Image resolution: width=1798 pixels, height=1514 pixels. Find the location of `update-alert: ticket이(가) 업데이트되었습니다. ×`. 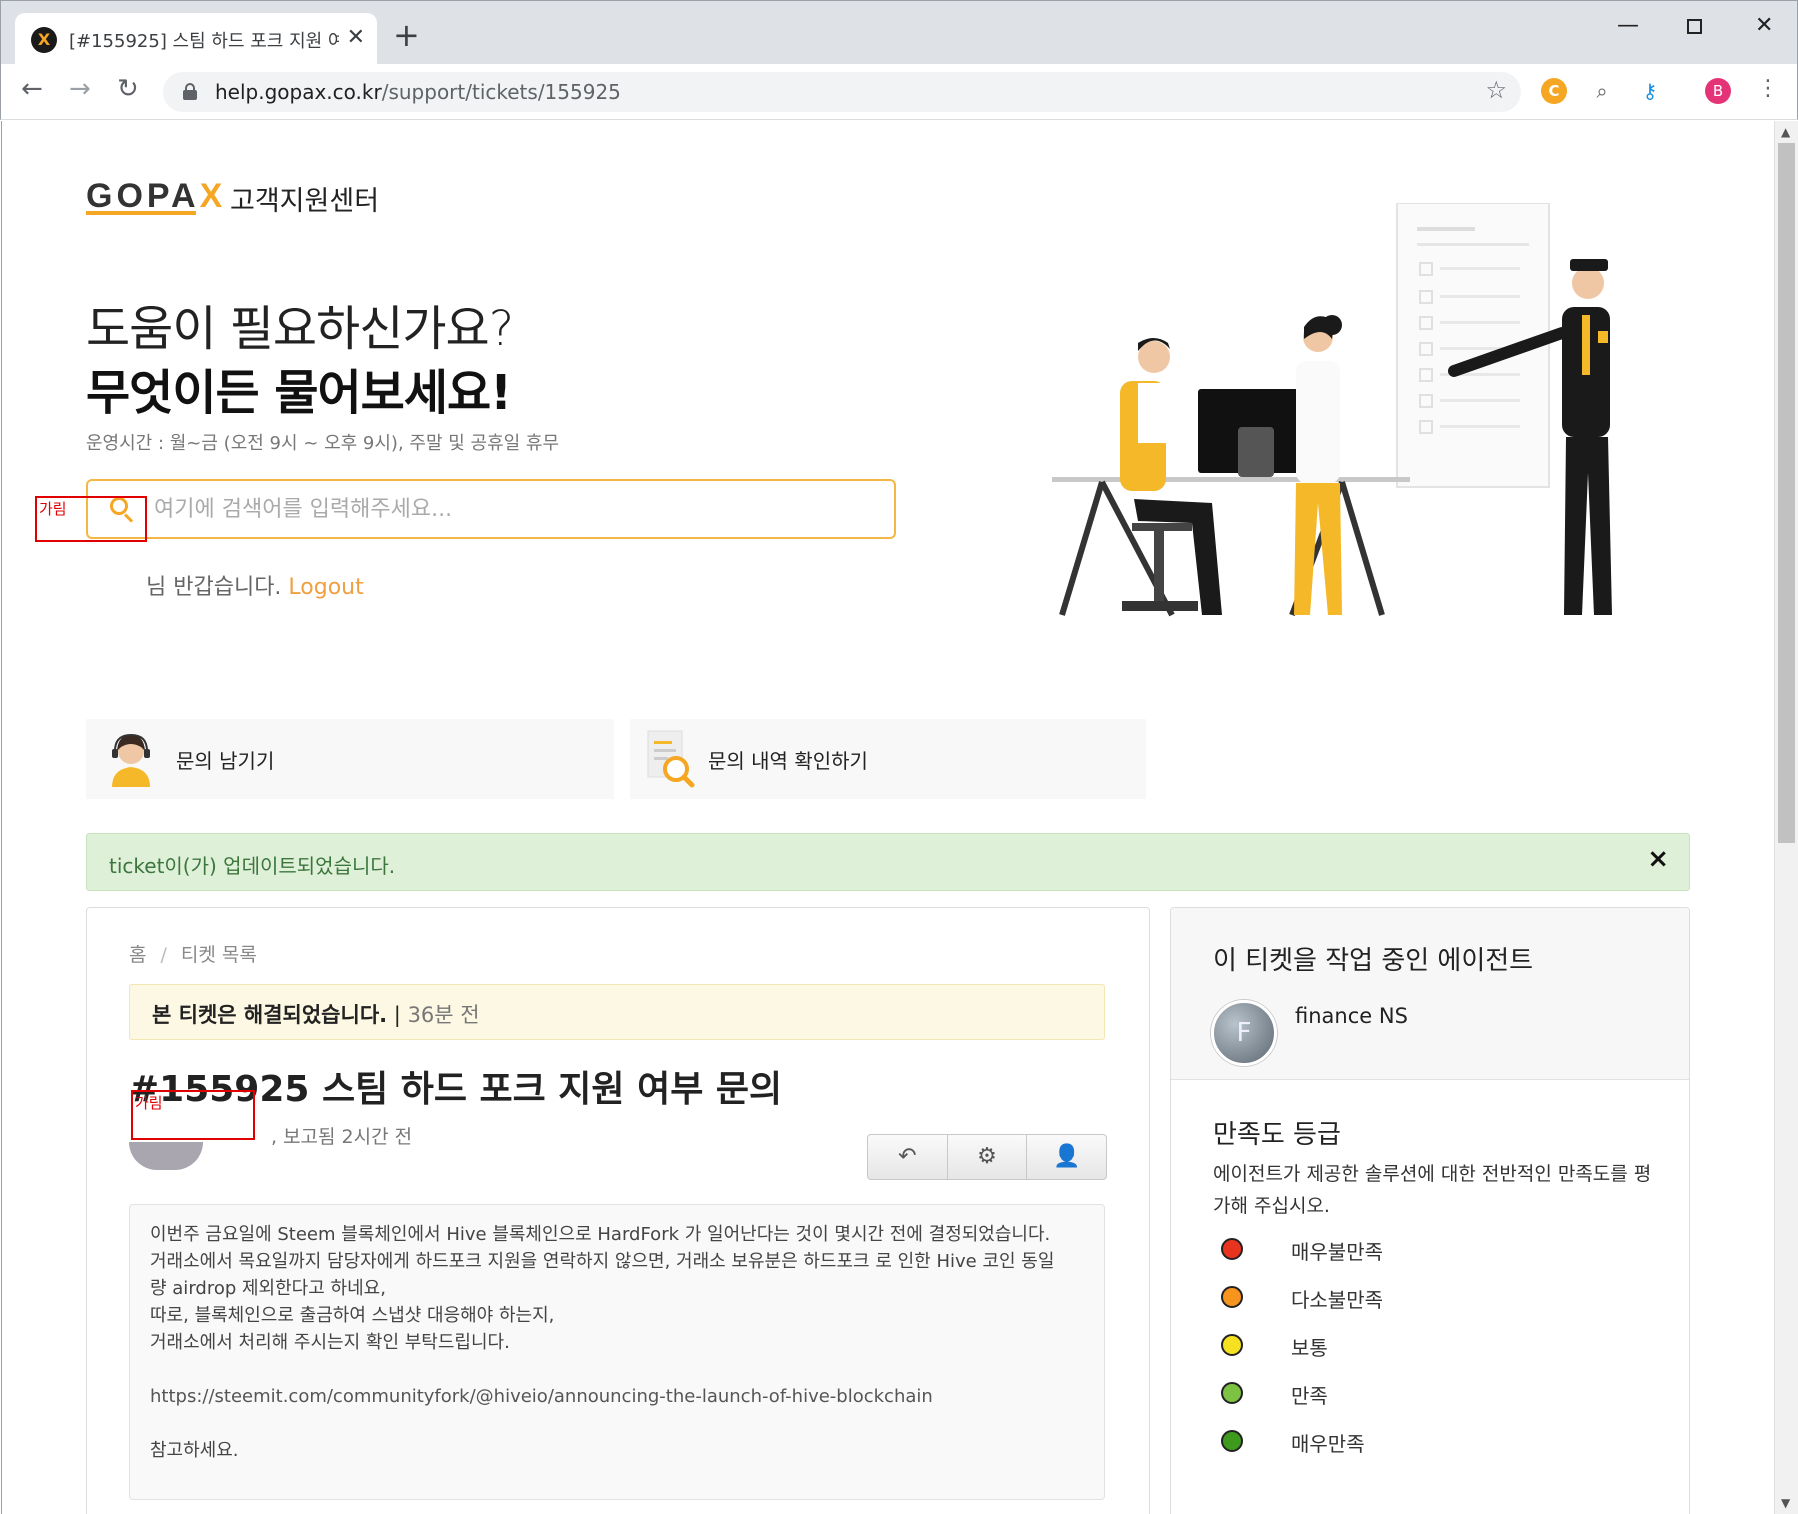

update-alert: ticket이(가) 업데이트되었습니다. × is located at coordinates (888, 862).